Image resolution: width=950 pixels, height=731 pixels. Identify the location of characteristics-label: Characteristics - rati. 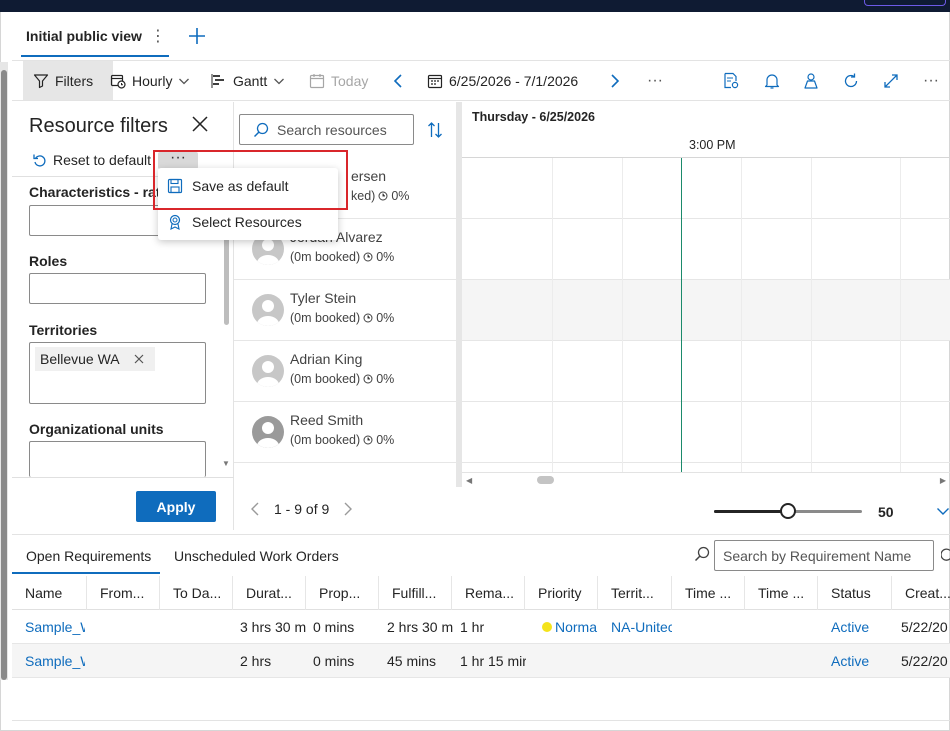
(97, 192).